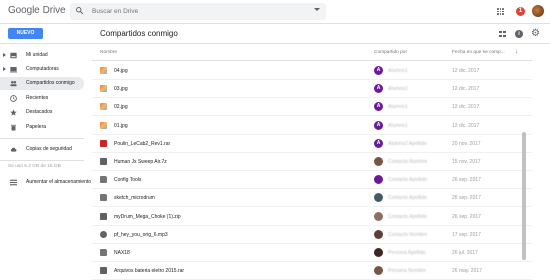 Image resolution: width=550 pixels, height=280 pixels. Describe the element at coordinates (139, 33) in the screenshot. I see `page-title: Compartidos conmigo` at that location.